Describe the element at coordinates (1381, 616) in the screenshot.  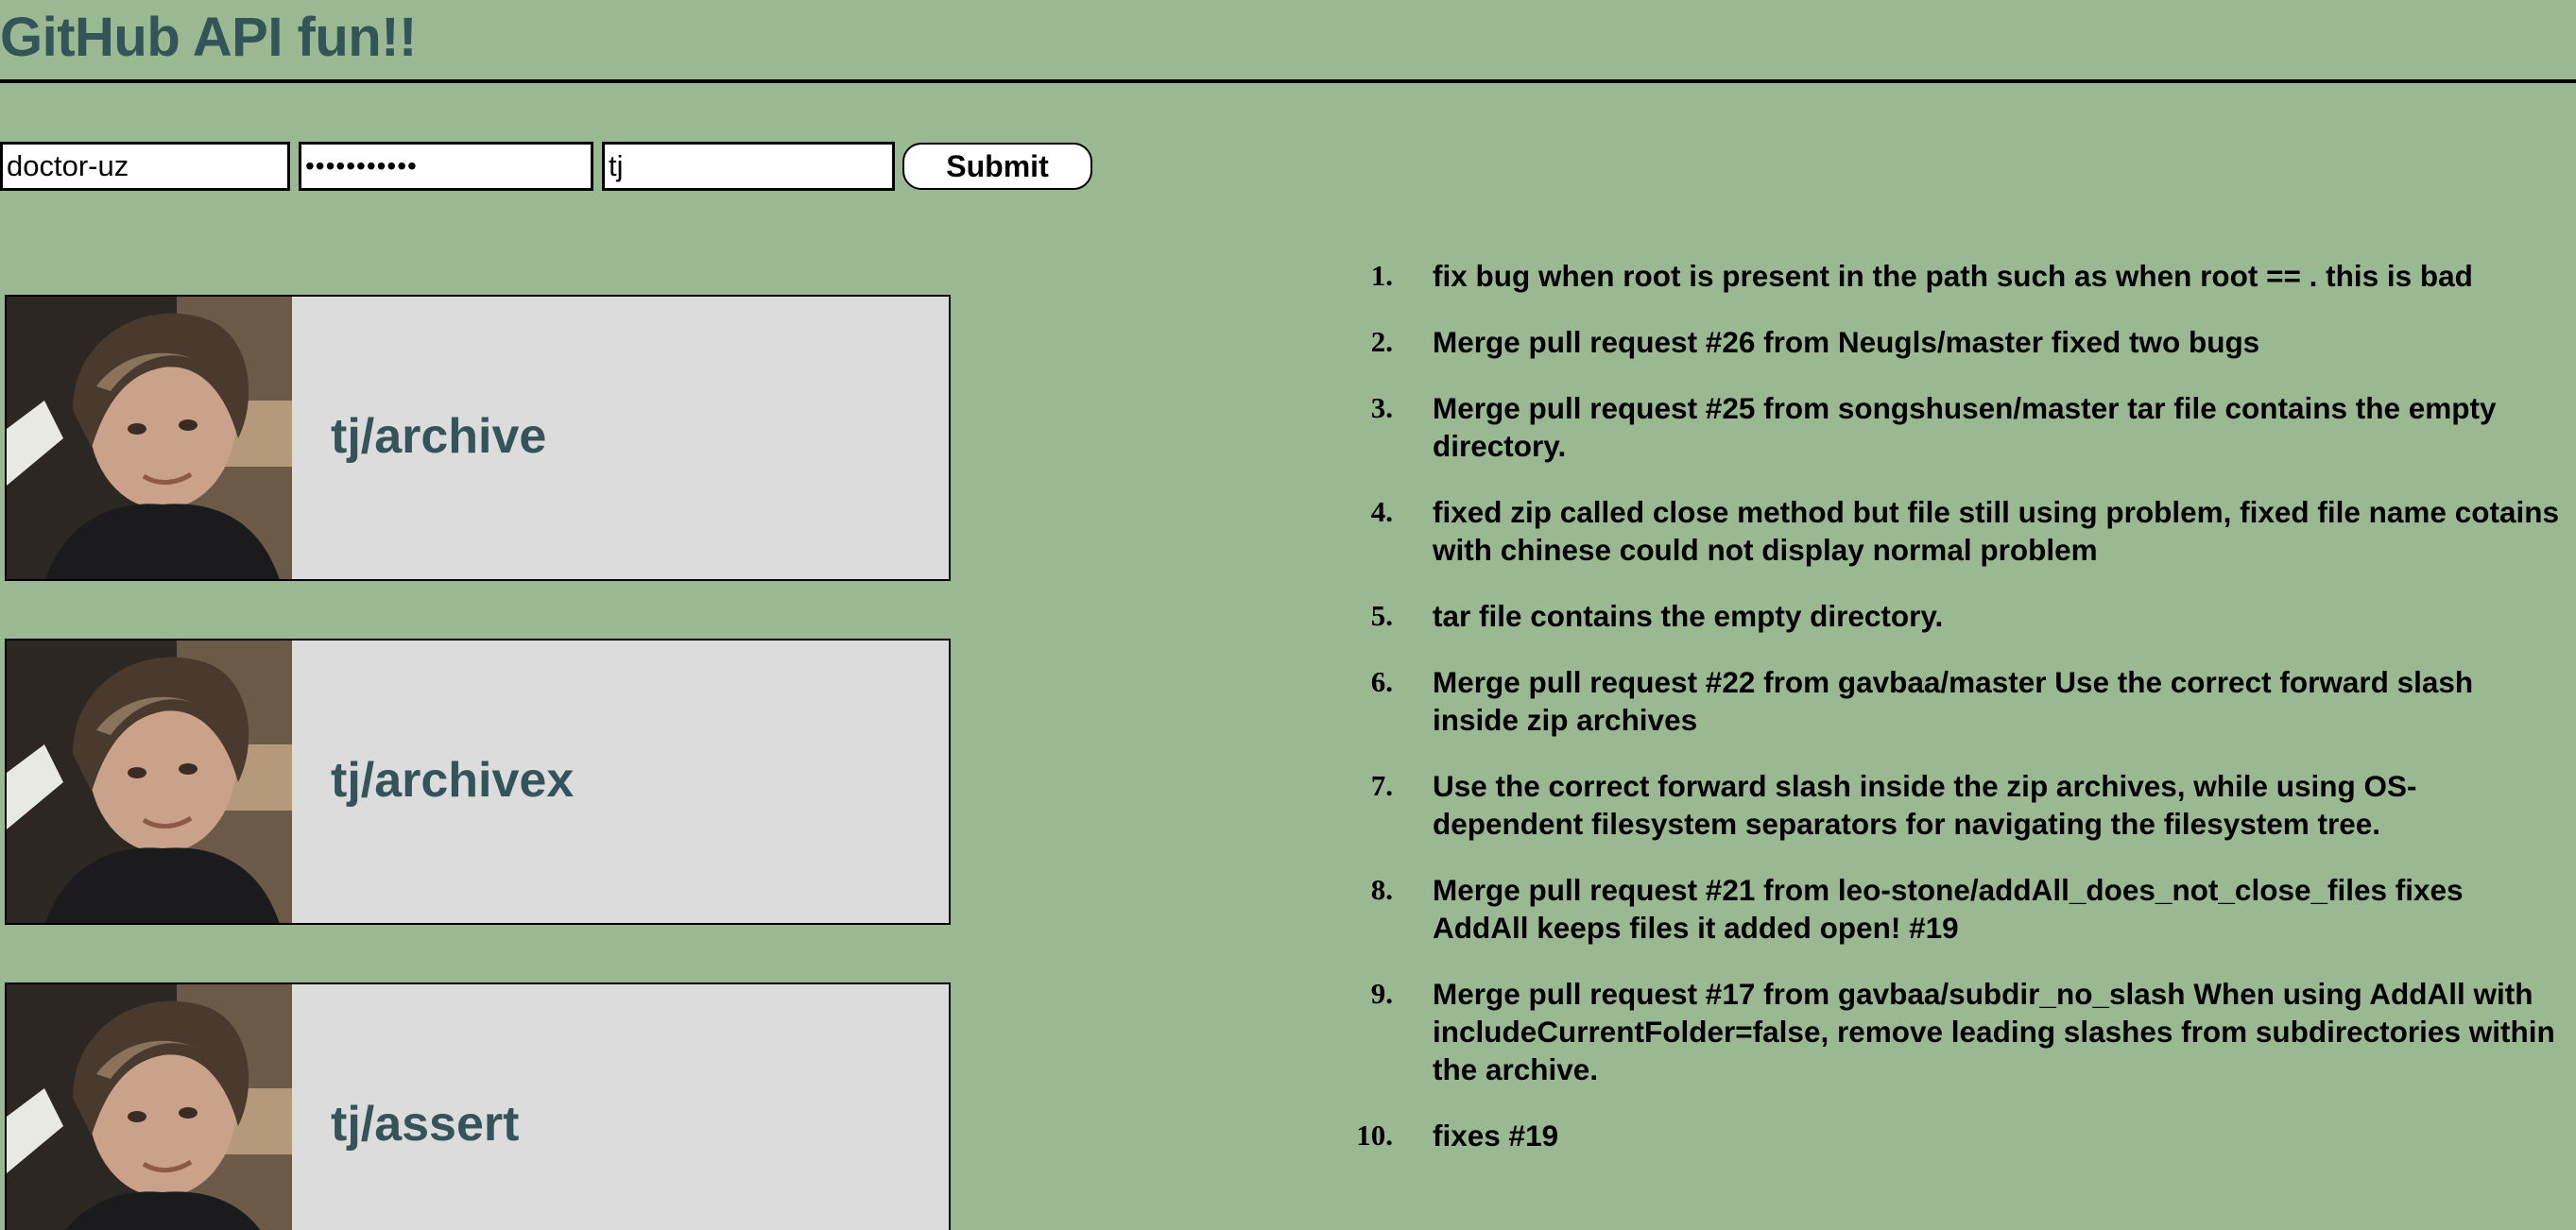
I see `commit-number: 5.` at that location.